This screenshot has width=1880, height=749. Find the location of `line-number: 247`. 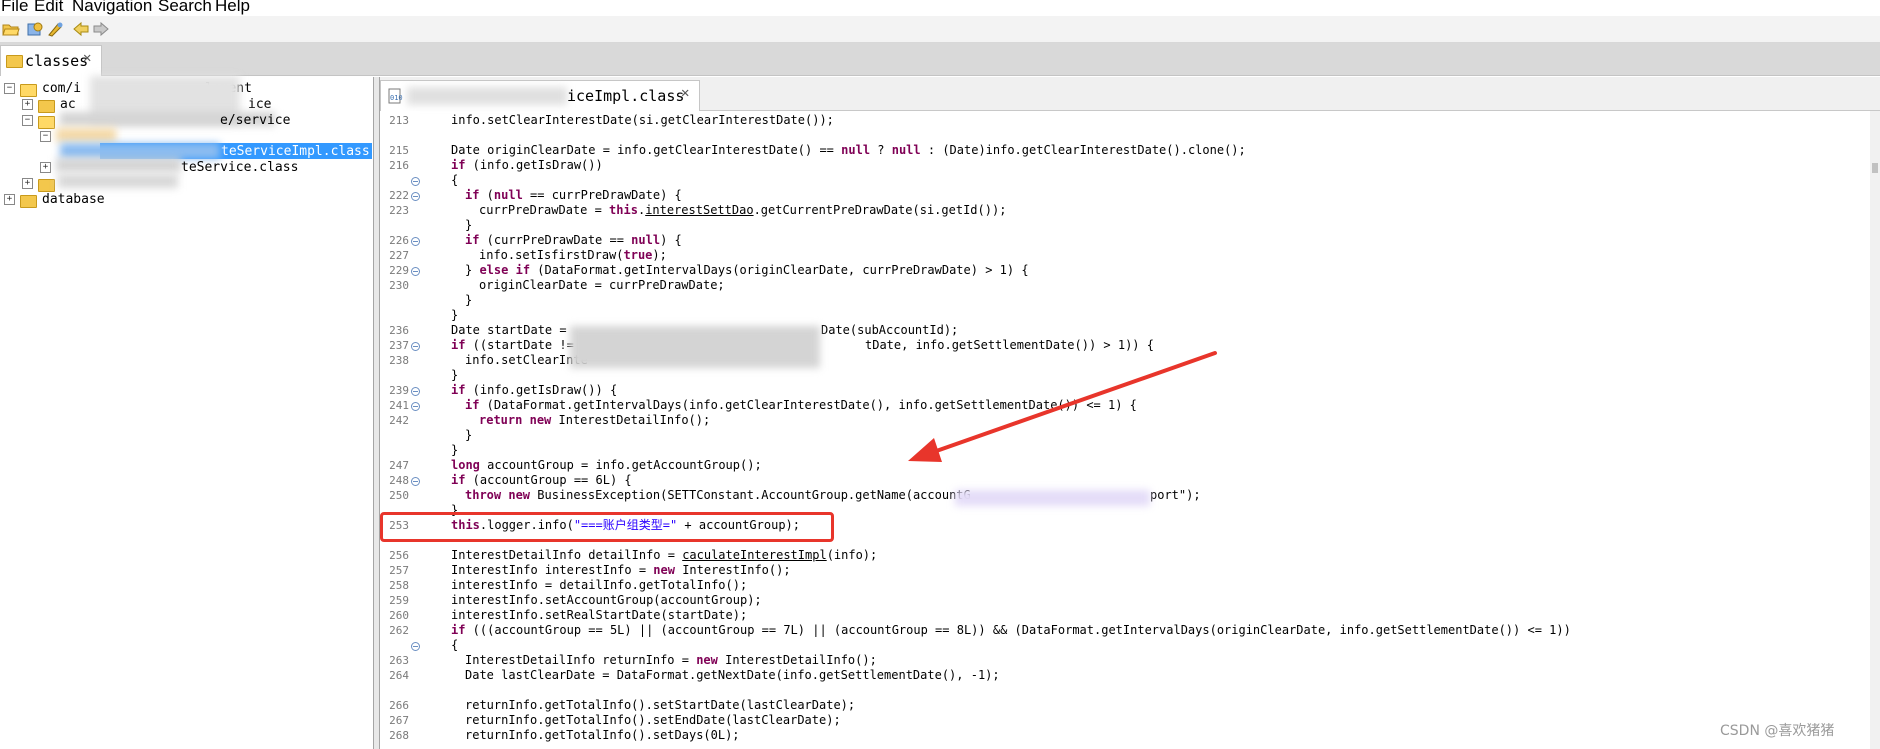

line-number: 247 is located at coordinates (399, 465).